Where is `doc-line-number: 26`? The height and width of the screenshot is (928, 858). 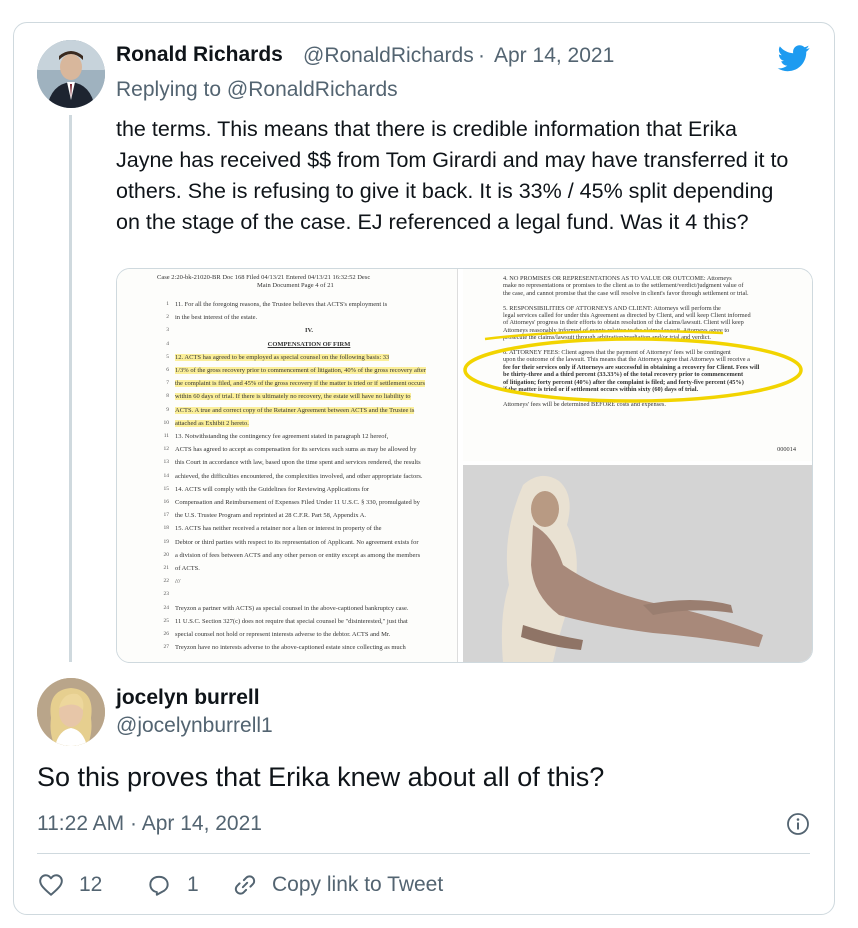 doc-line-number: 26 is located at coordinates (166, 634).